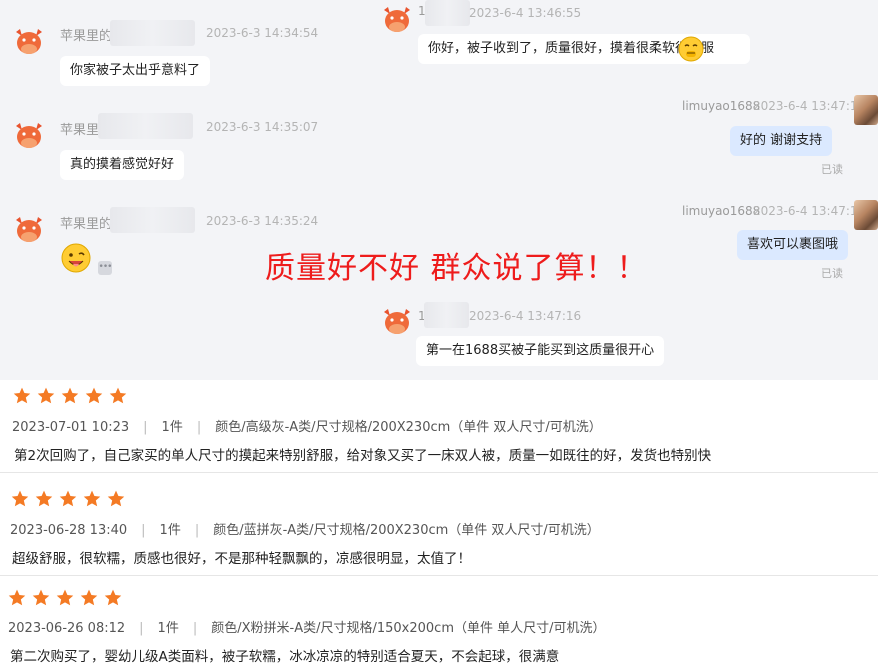  I want to click on message-time: 2023-6-3 14:34:54, so click(262, 33).